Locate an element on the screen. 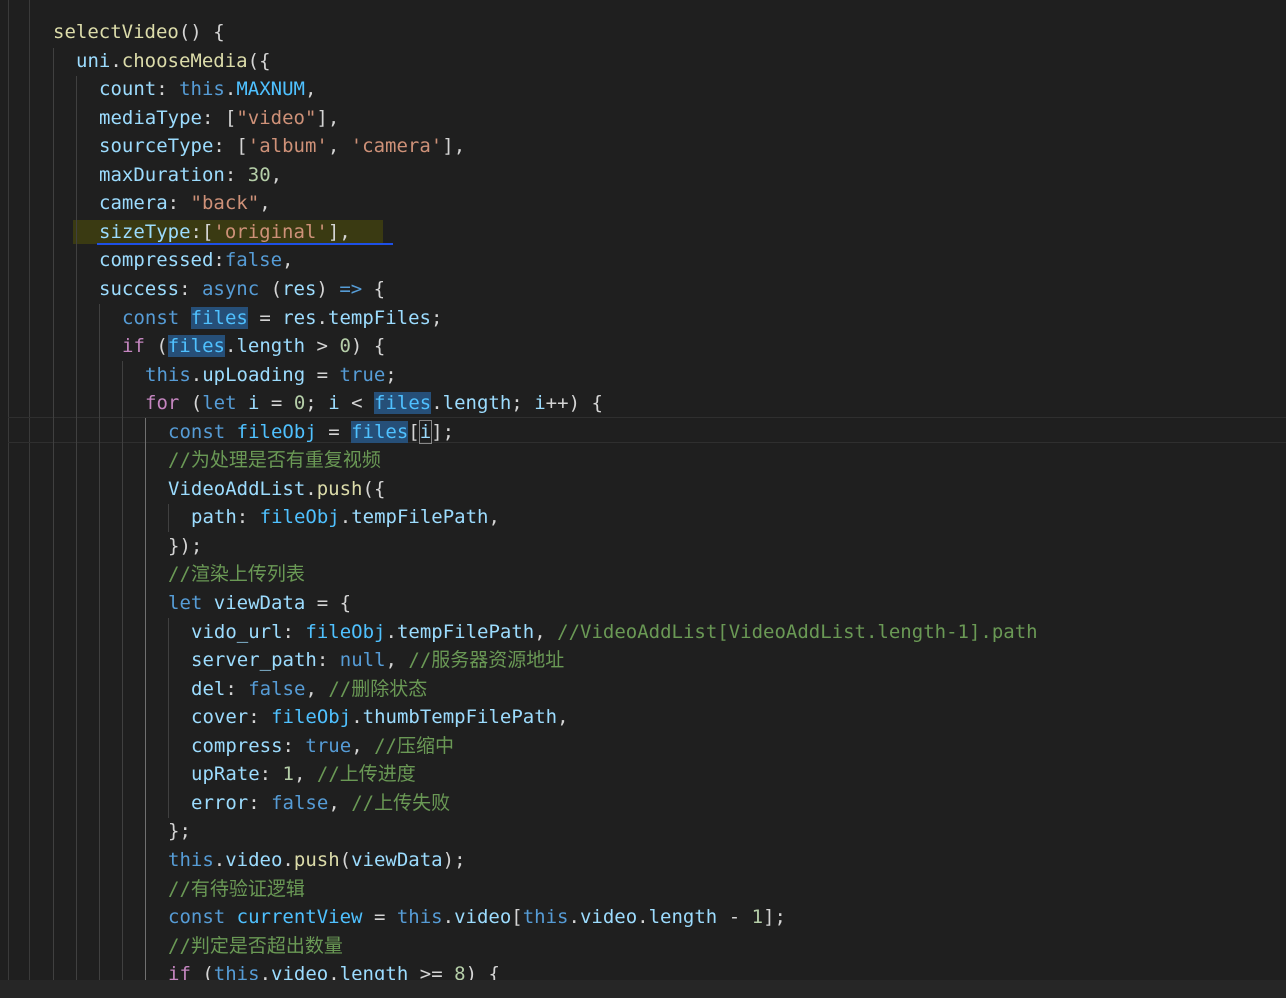  code-line: this.video.push(viewData); is located at coordinates (317, 860).